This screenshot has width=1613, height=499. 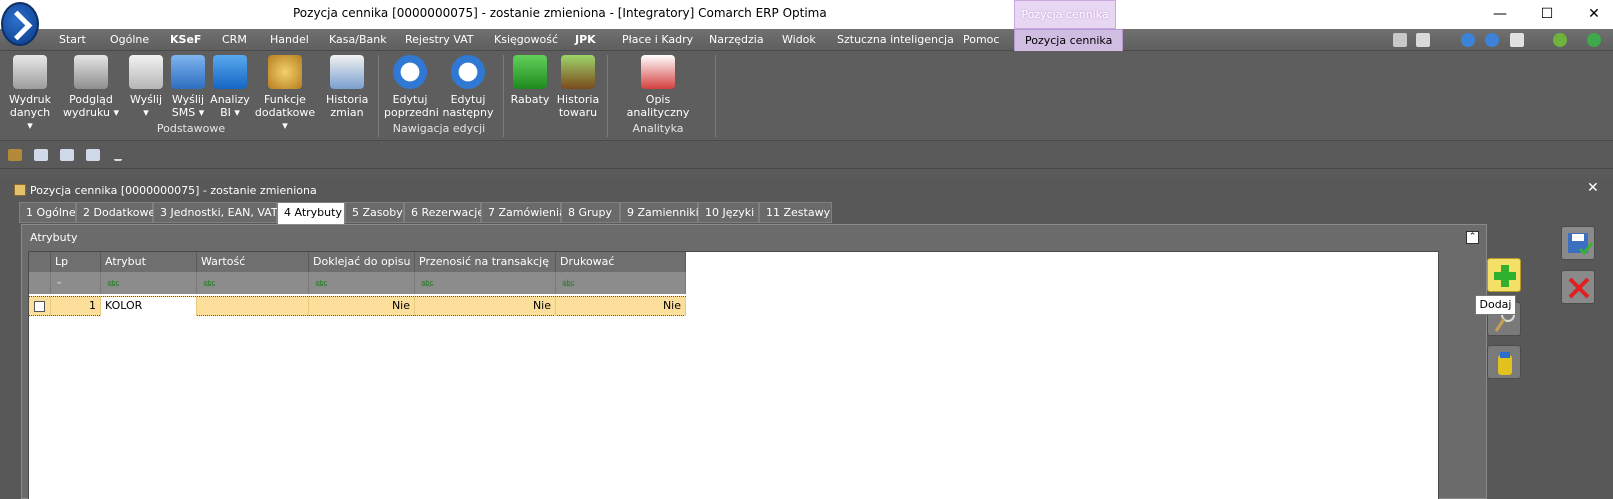 I want to click on history-list-icon, so click(x=347, y=72).